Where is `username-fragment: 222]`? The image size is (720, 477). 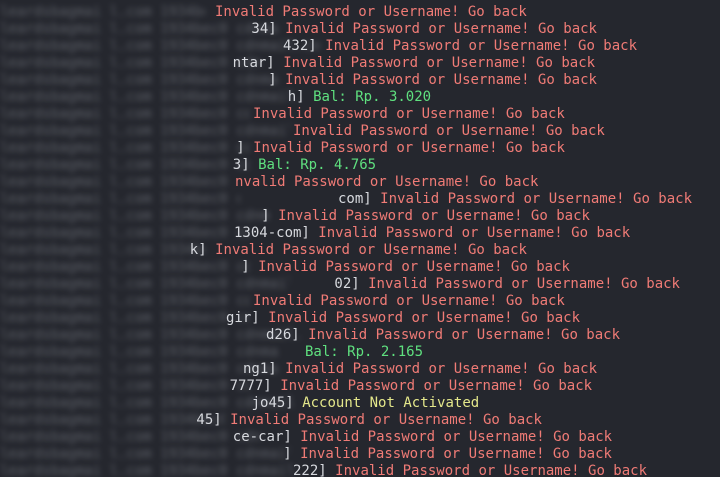 username-fragment: 222] is located at coordinates (310, 470).